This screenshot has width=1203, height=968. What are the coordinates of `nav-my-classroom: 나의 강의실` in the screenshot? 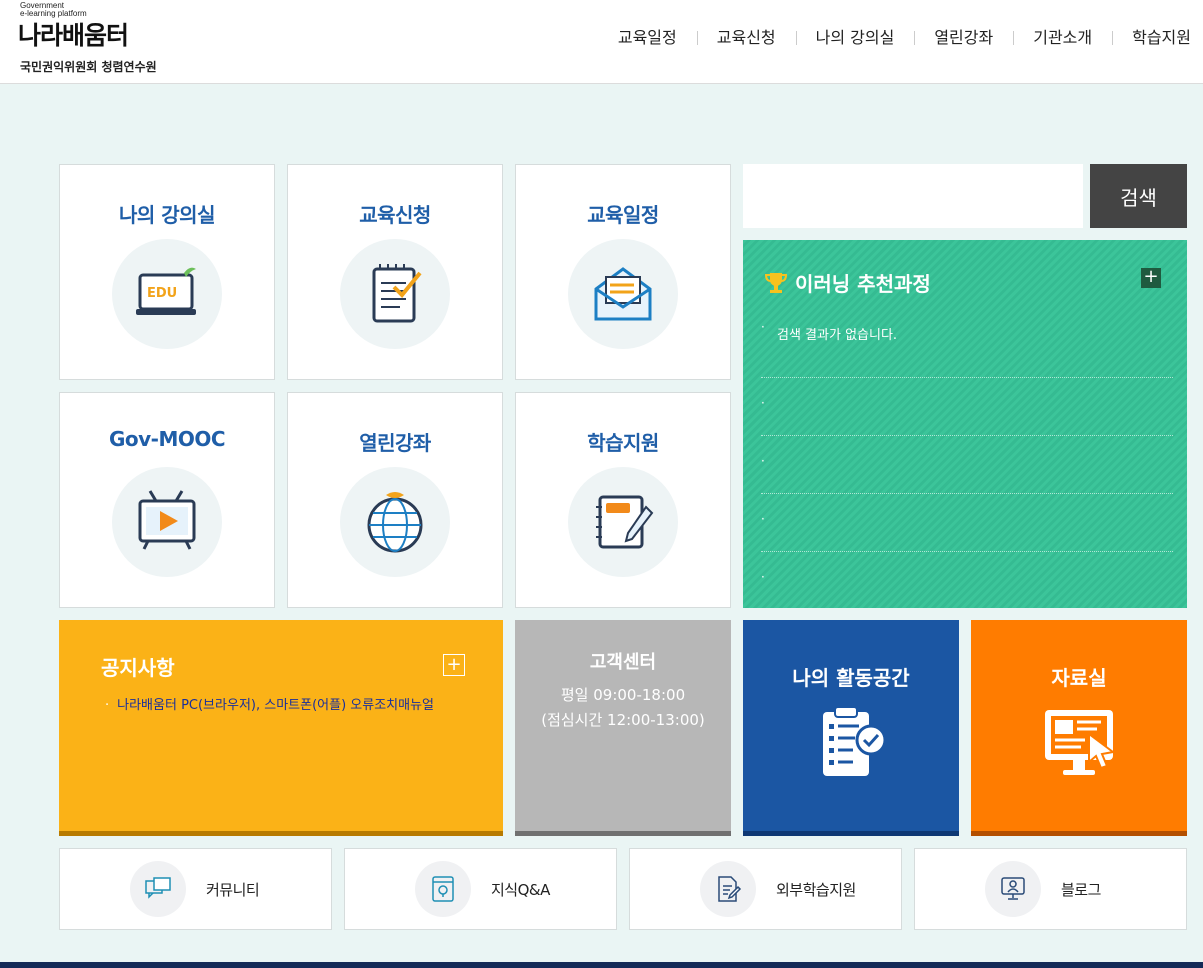 It's located at (855, 38).